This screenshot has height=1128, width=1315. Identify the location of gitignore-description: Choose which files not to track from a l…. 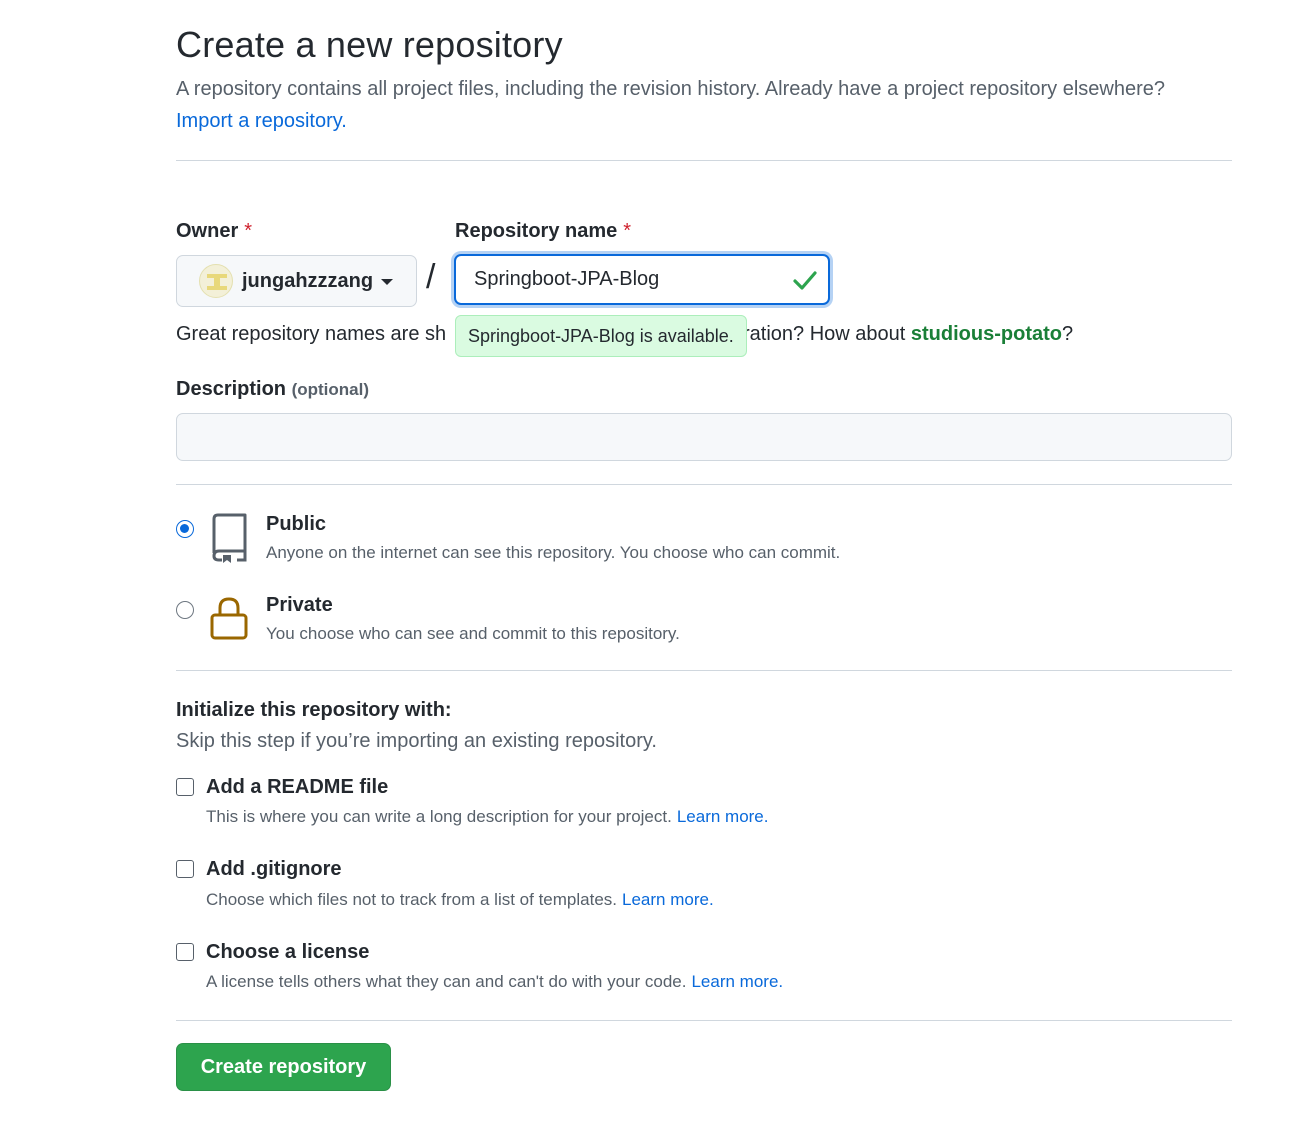
(460, 900).